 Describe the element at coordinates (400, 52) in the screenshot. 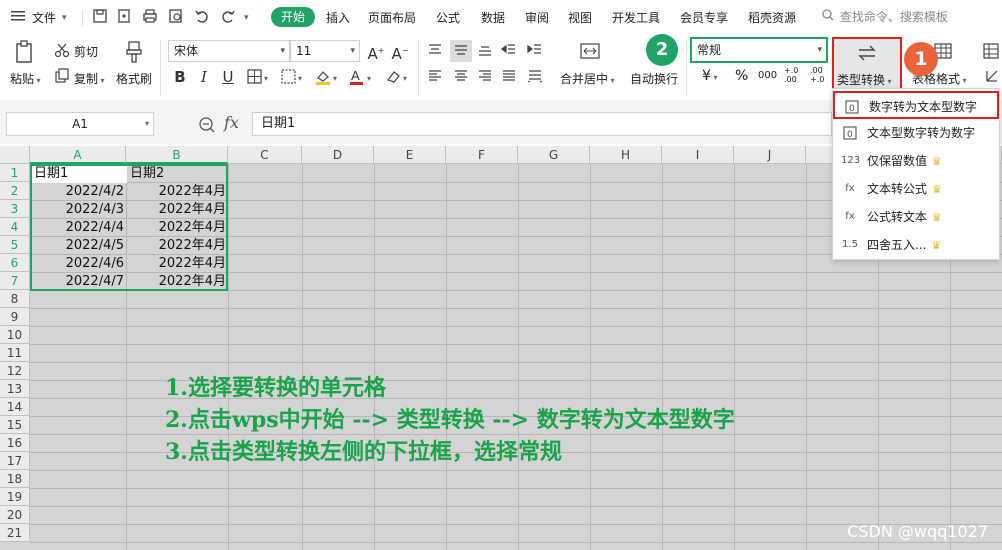

I see `decrease-font-icon: A−` at that location.